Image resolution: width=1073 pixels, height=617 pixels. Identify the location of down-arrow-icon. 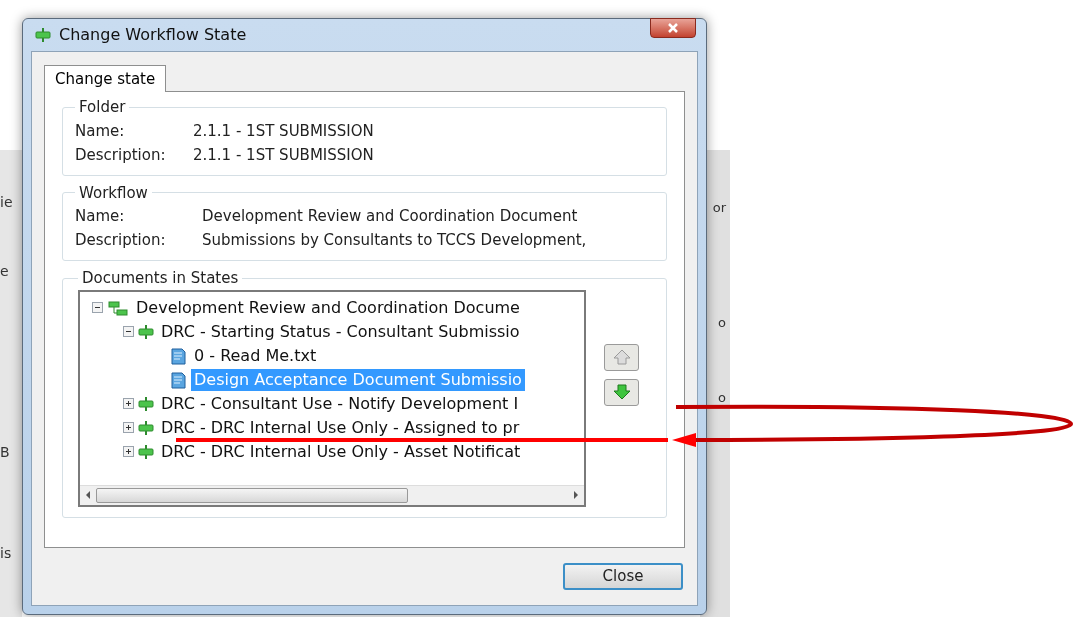
(621, 392).